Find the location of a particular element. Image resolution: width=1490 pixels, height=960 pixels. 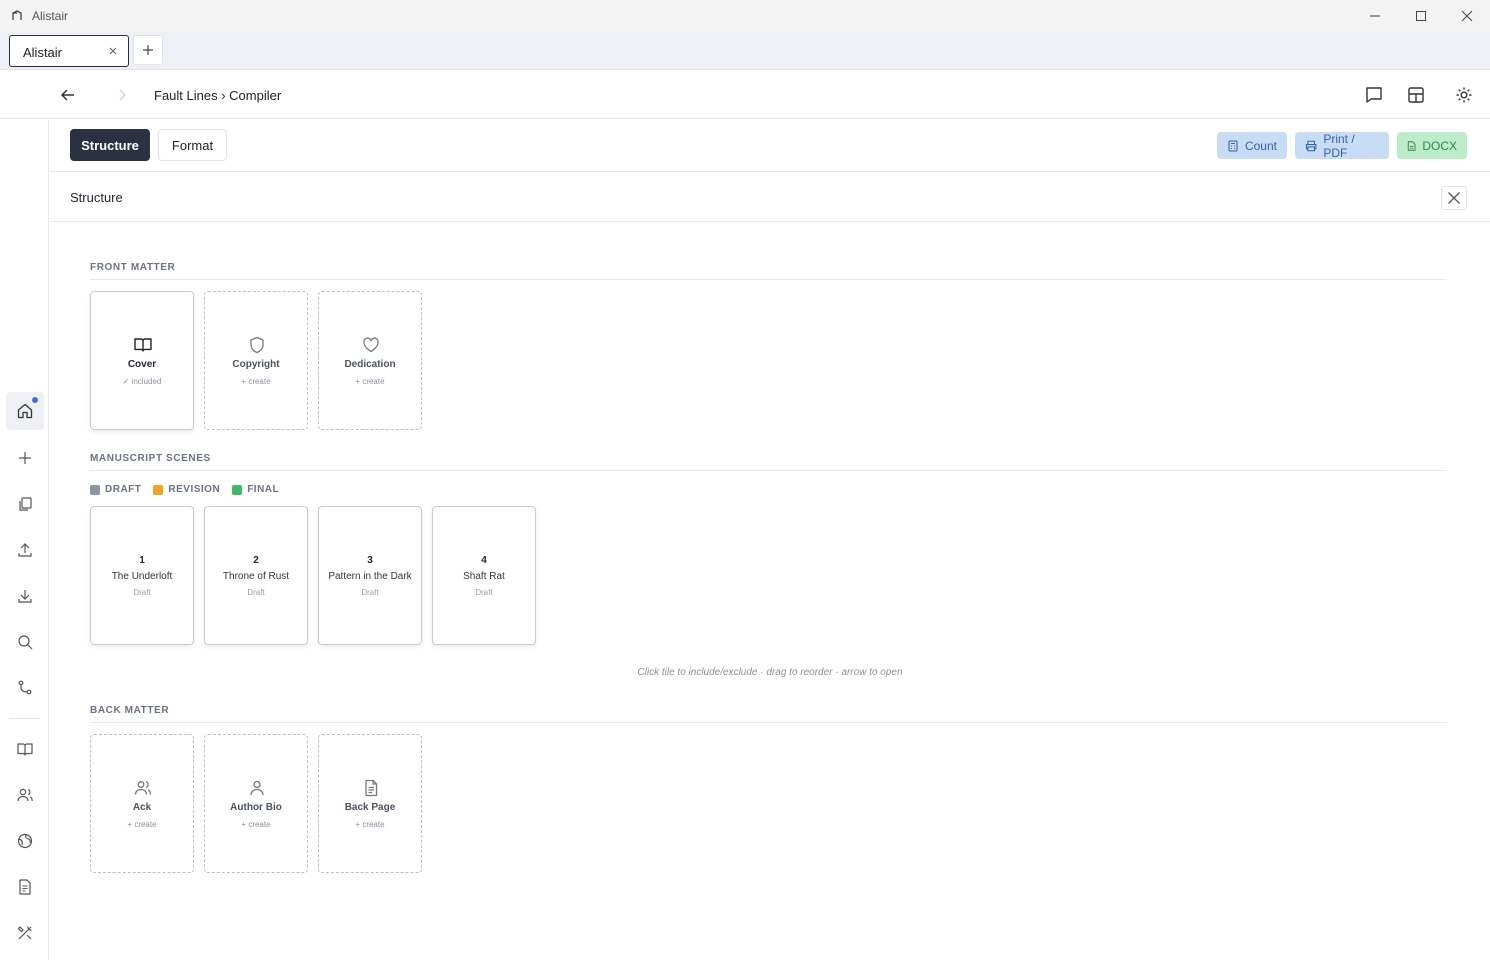

scene-tile-3: 3 Pattern in the Dark Draft is located at coordinates (370, 575).